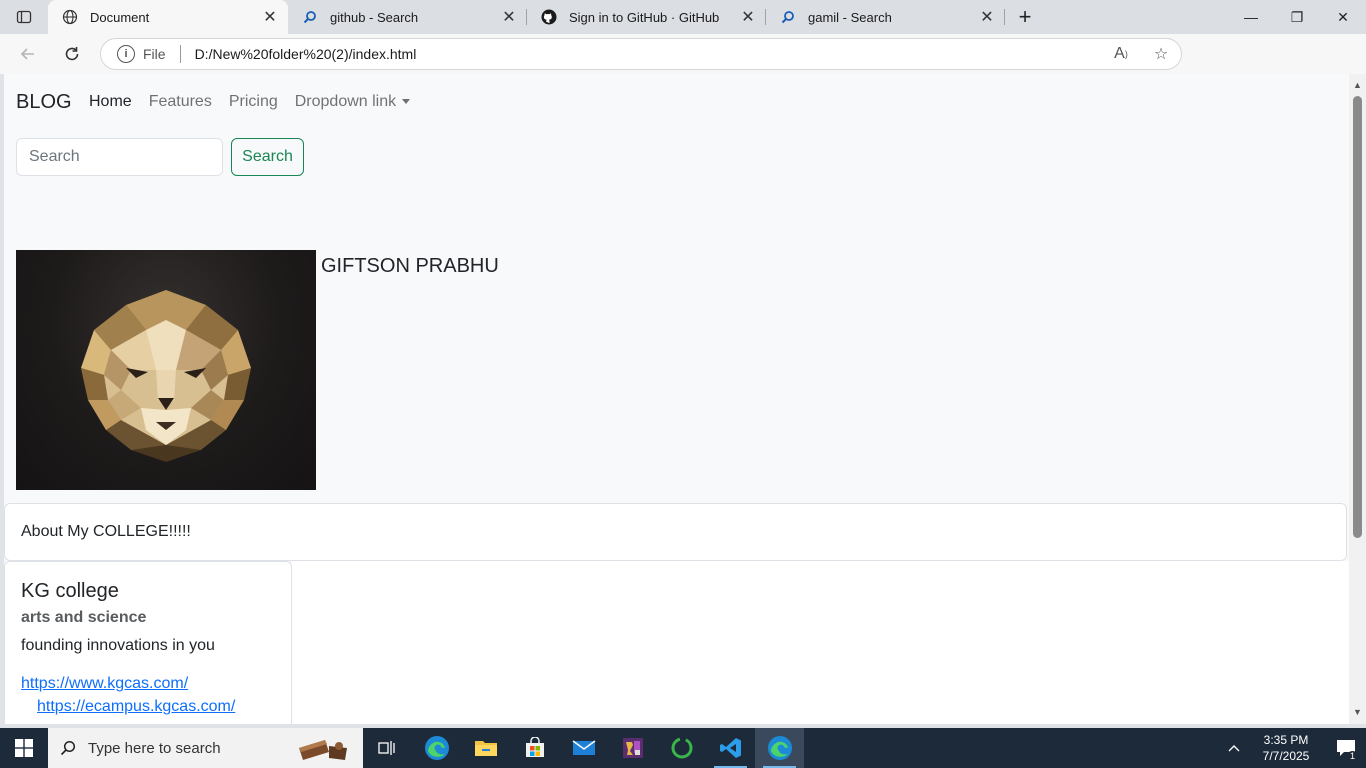  I want to click on refresh-icon, so click(72, 54).